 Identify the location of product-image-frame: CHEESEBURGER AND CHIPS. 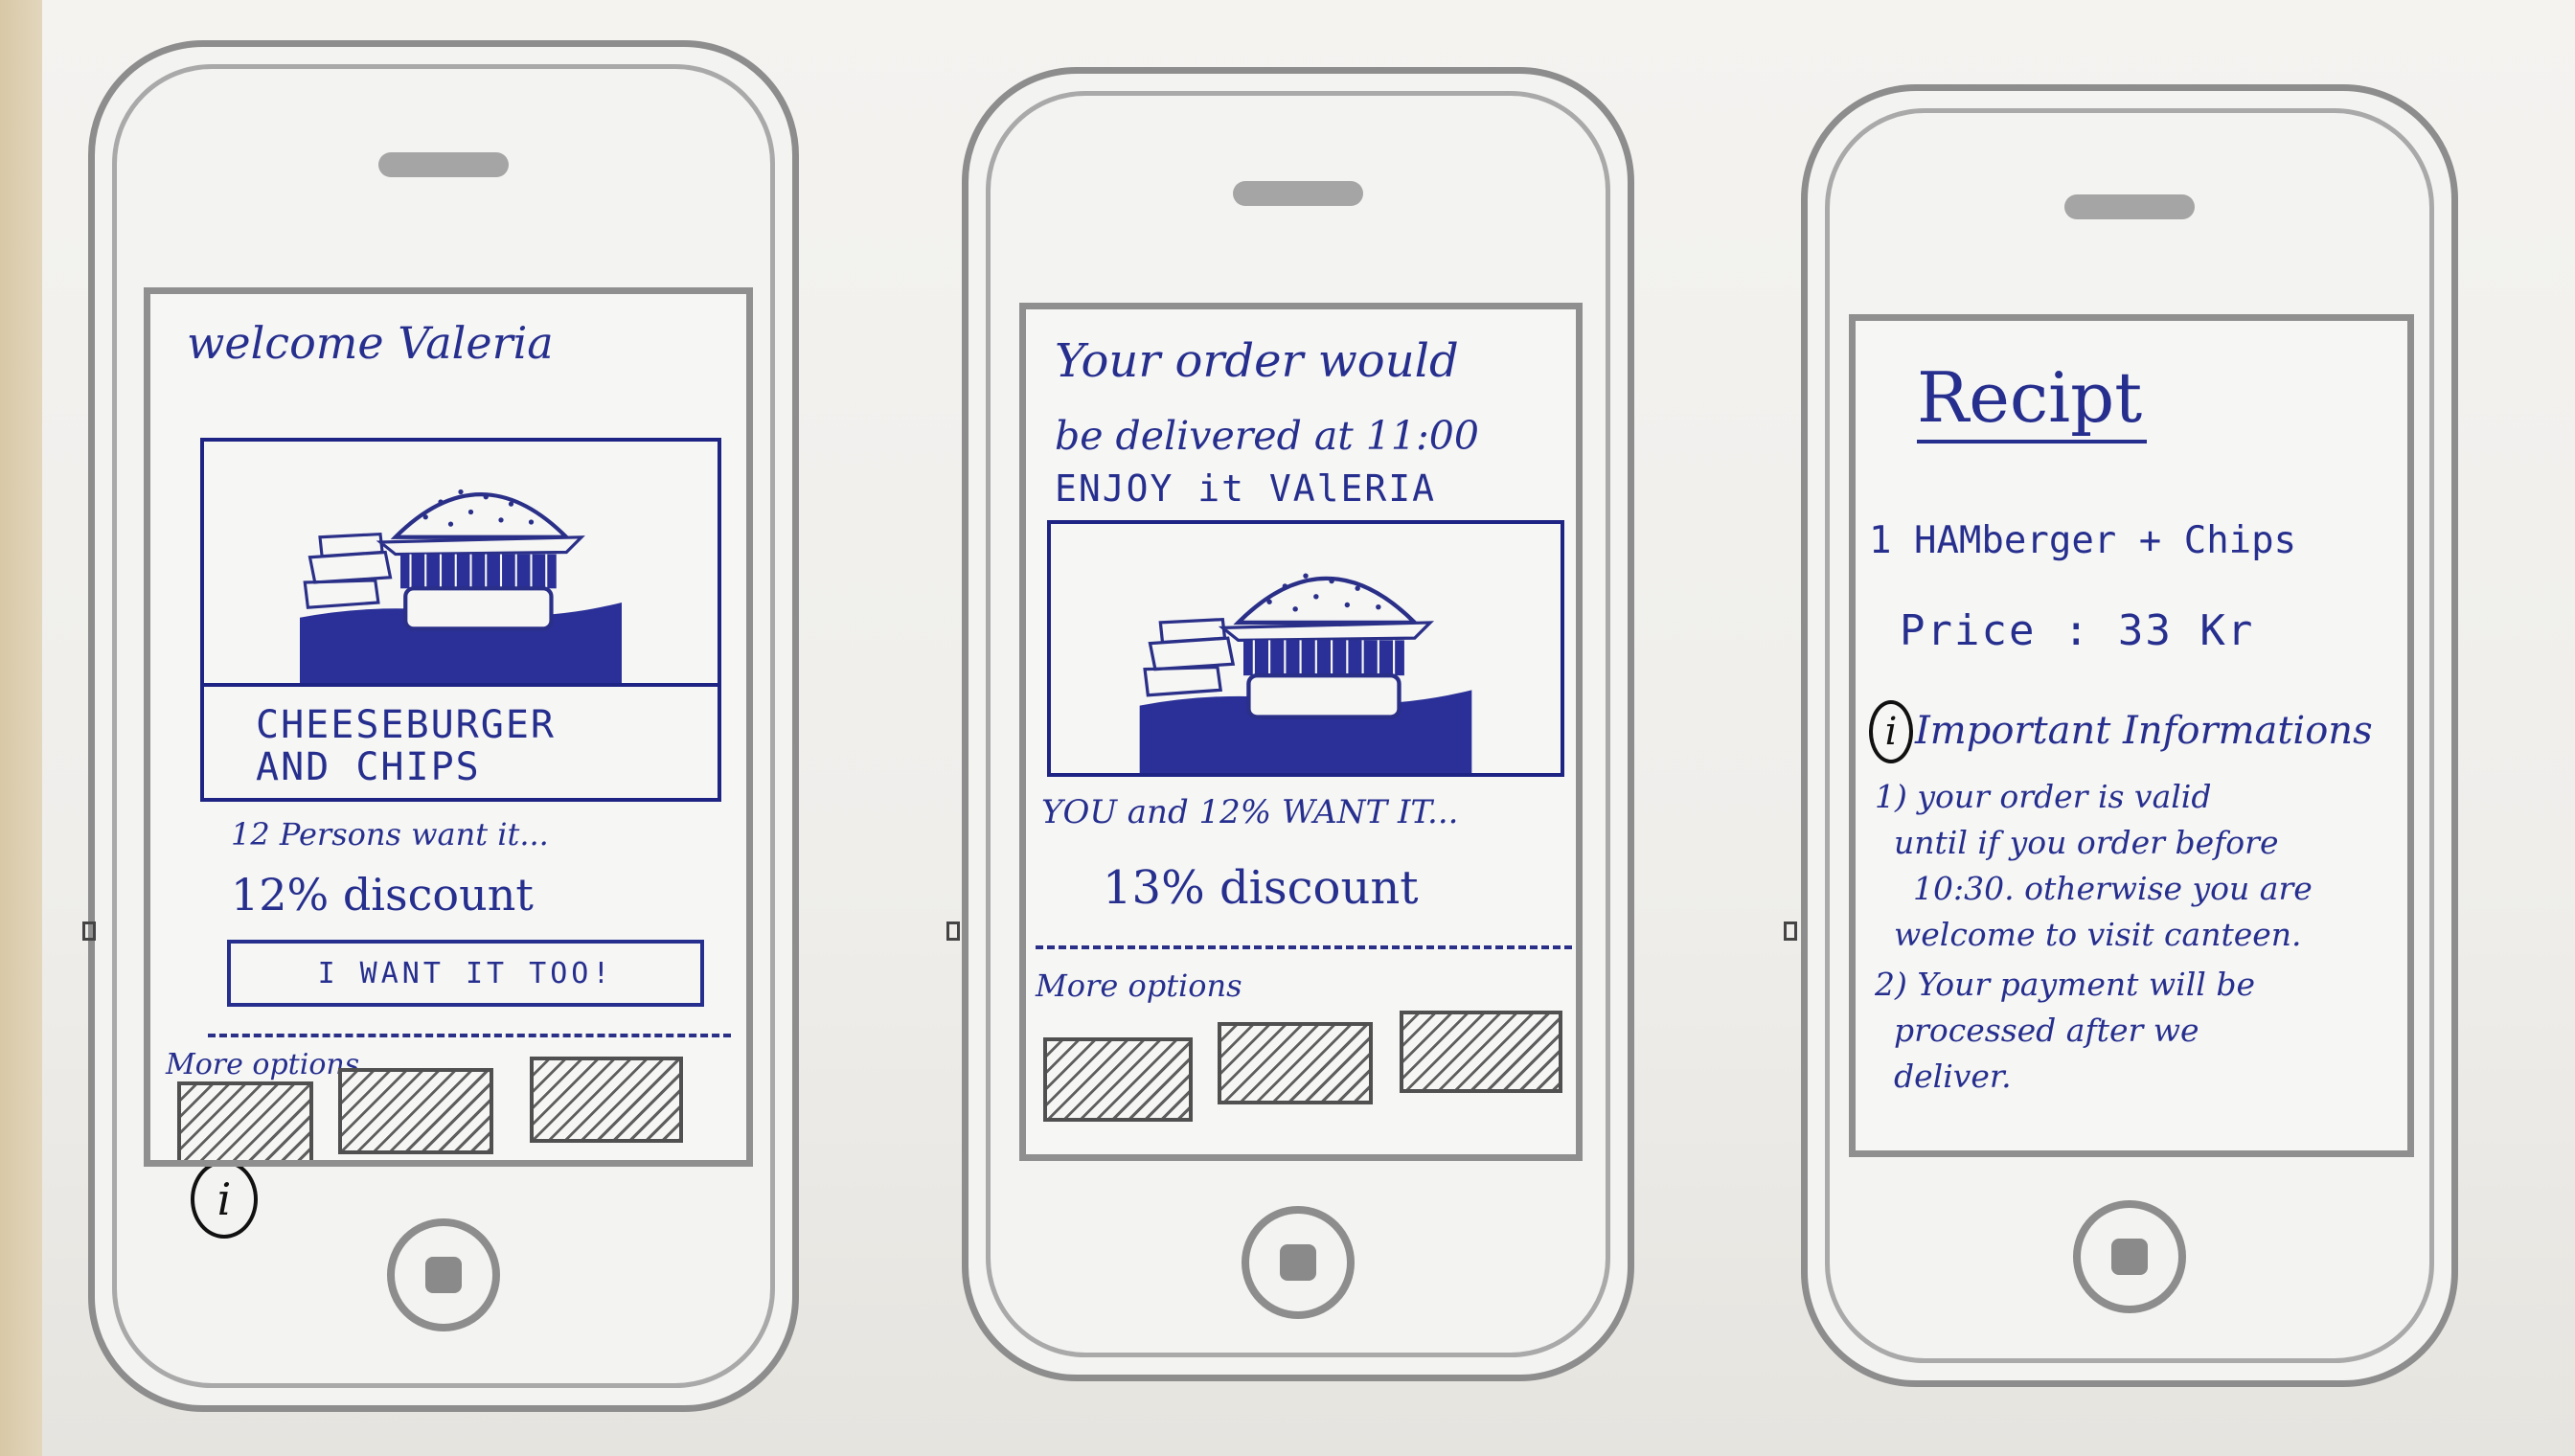
(460, 620).